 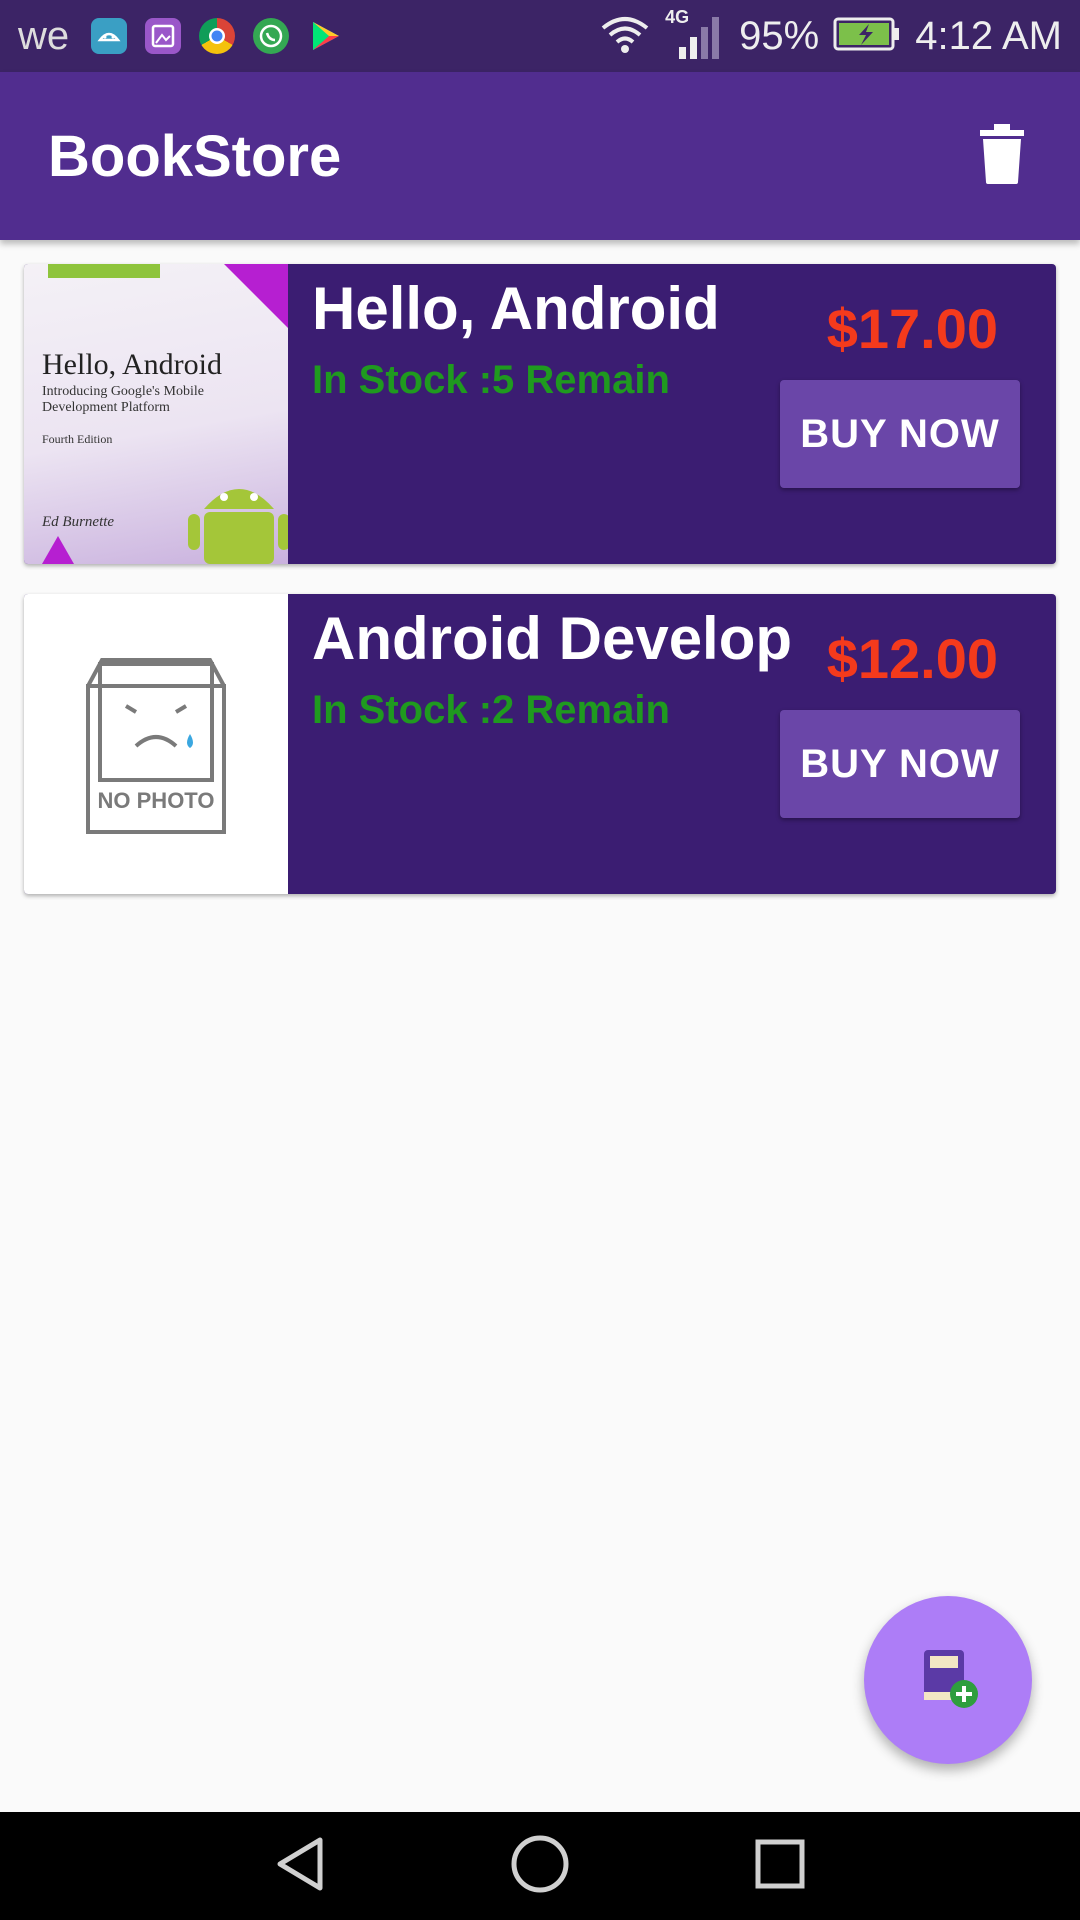 I want to click on cover-corner-ribbon, so click(x=256, y=296).